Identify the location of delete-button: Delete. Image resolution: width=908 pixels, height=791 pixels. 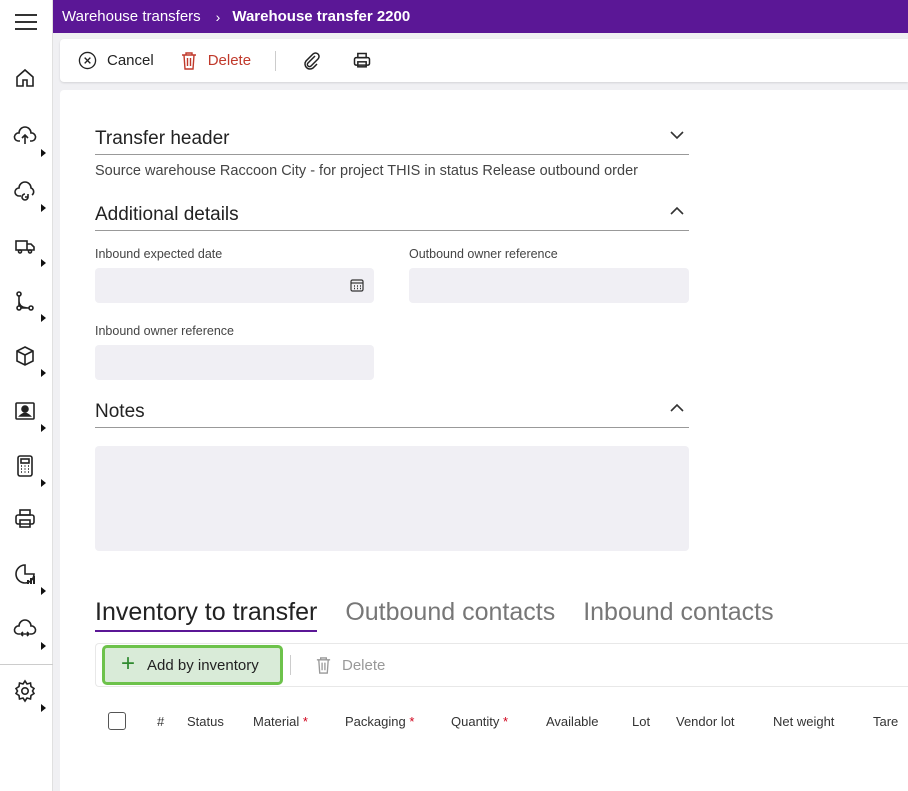
(215, 61).